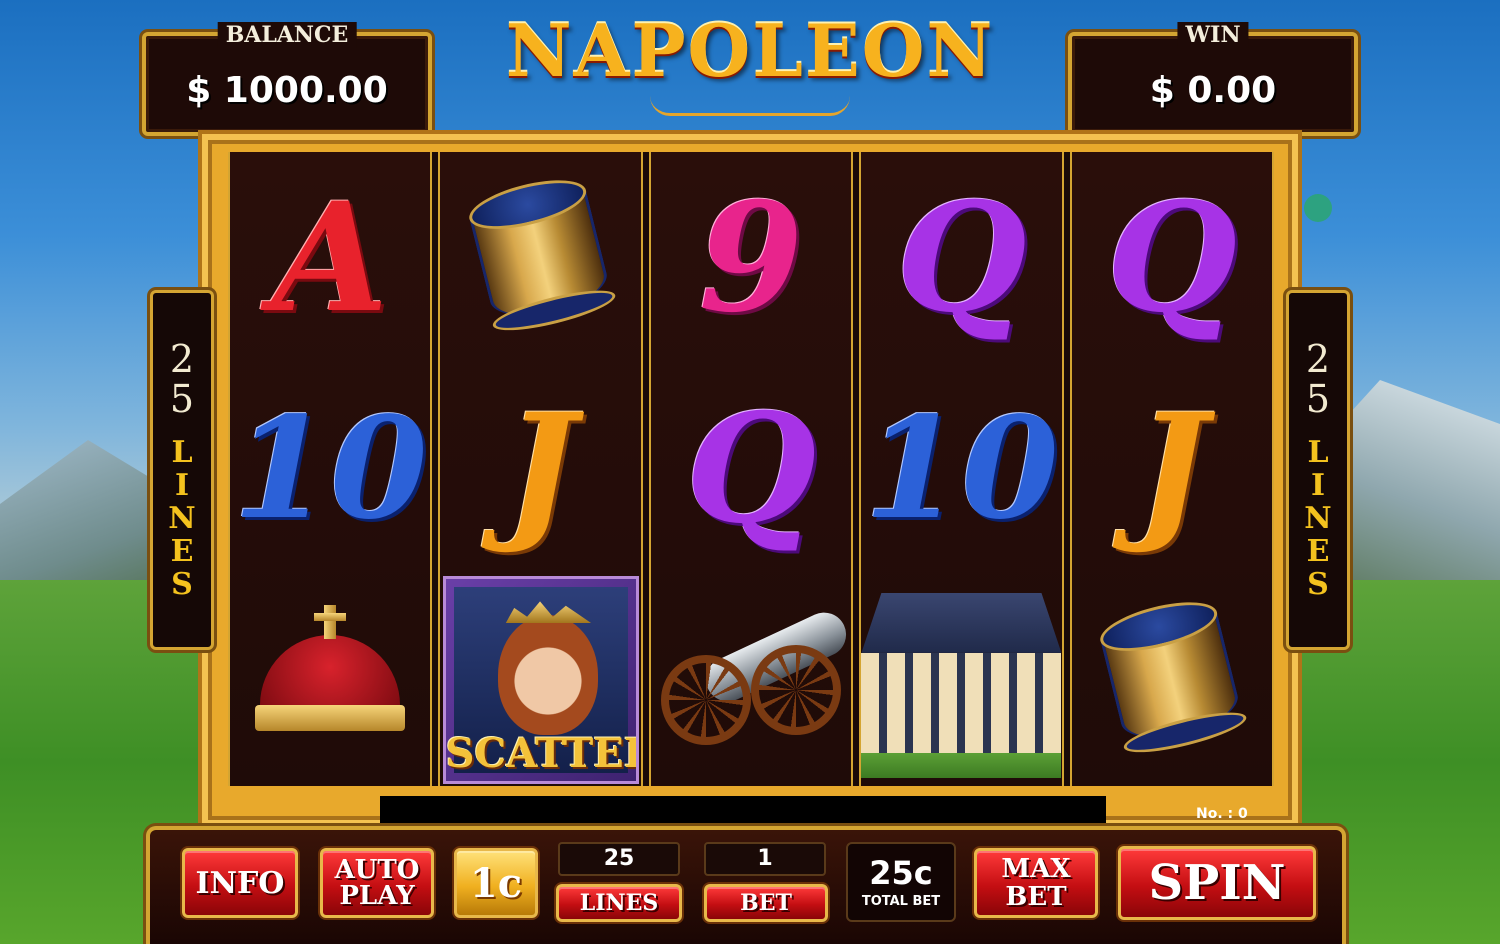 The image size is (1500, 944). What do you see at coordinates (1318, 517) in the screenshot?
I see `lines-word-right: LINES` at bounding box center [1318, 517].